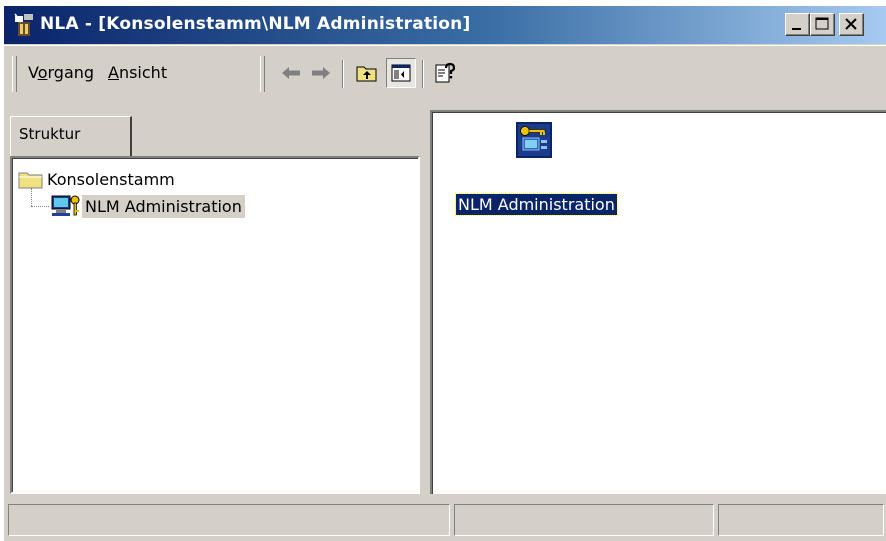 Image resolution: width=886 pixels, height=541 pixels. I want to click on tree-item-konsolenstamm: Konsolenstamm, so click(98, 179).